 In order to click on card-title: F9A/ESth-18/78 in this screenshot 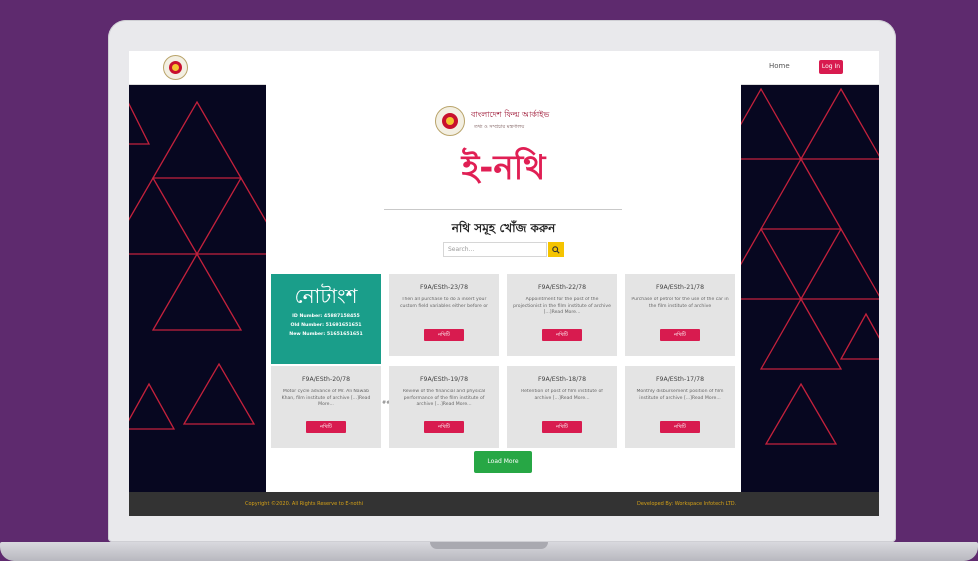, I will do `click(562, 379)`.